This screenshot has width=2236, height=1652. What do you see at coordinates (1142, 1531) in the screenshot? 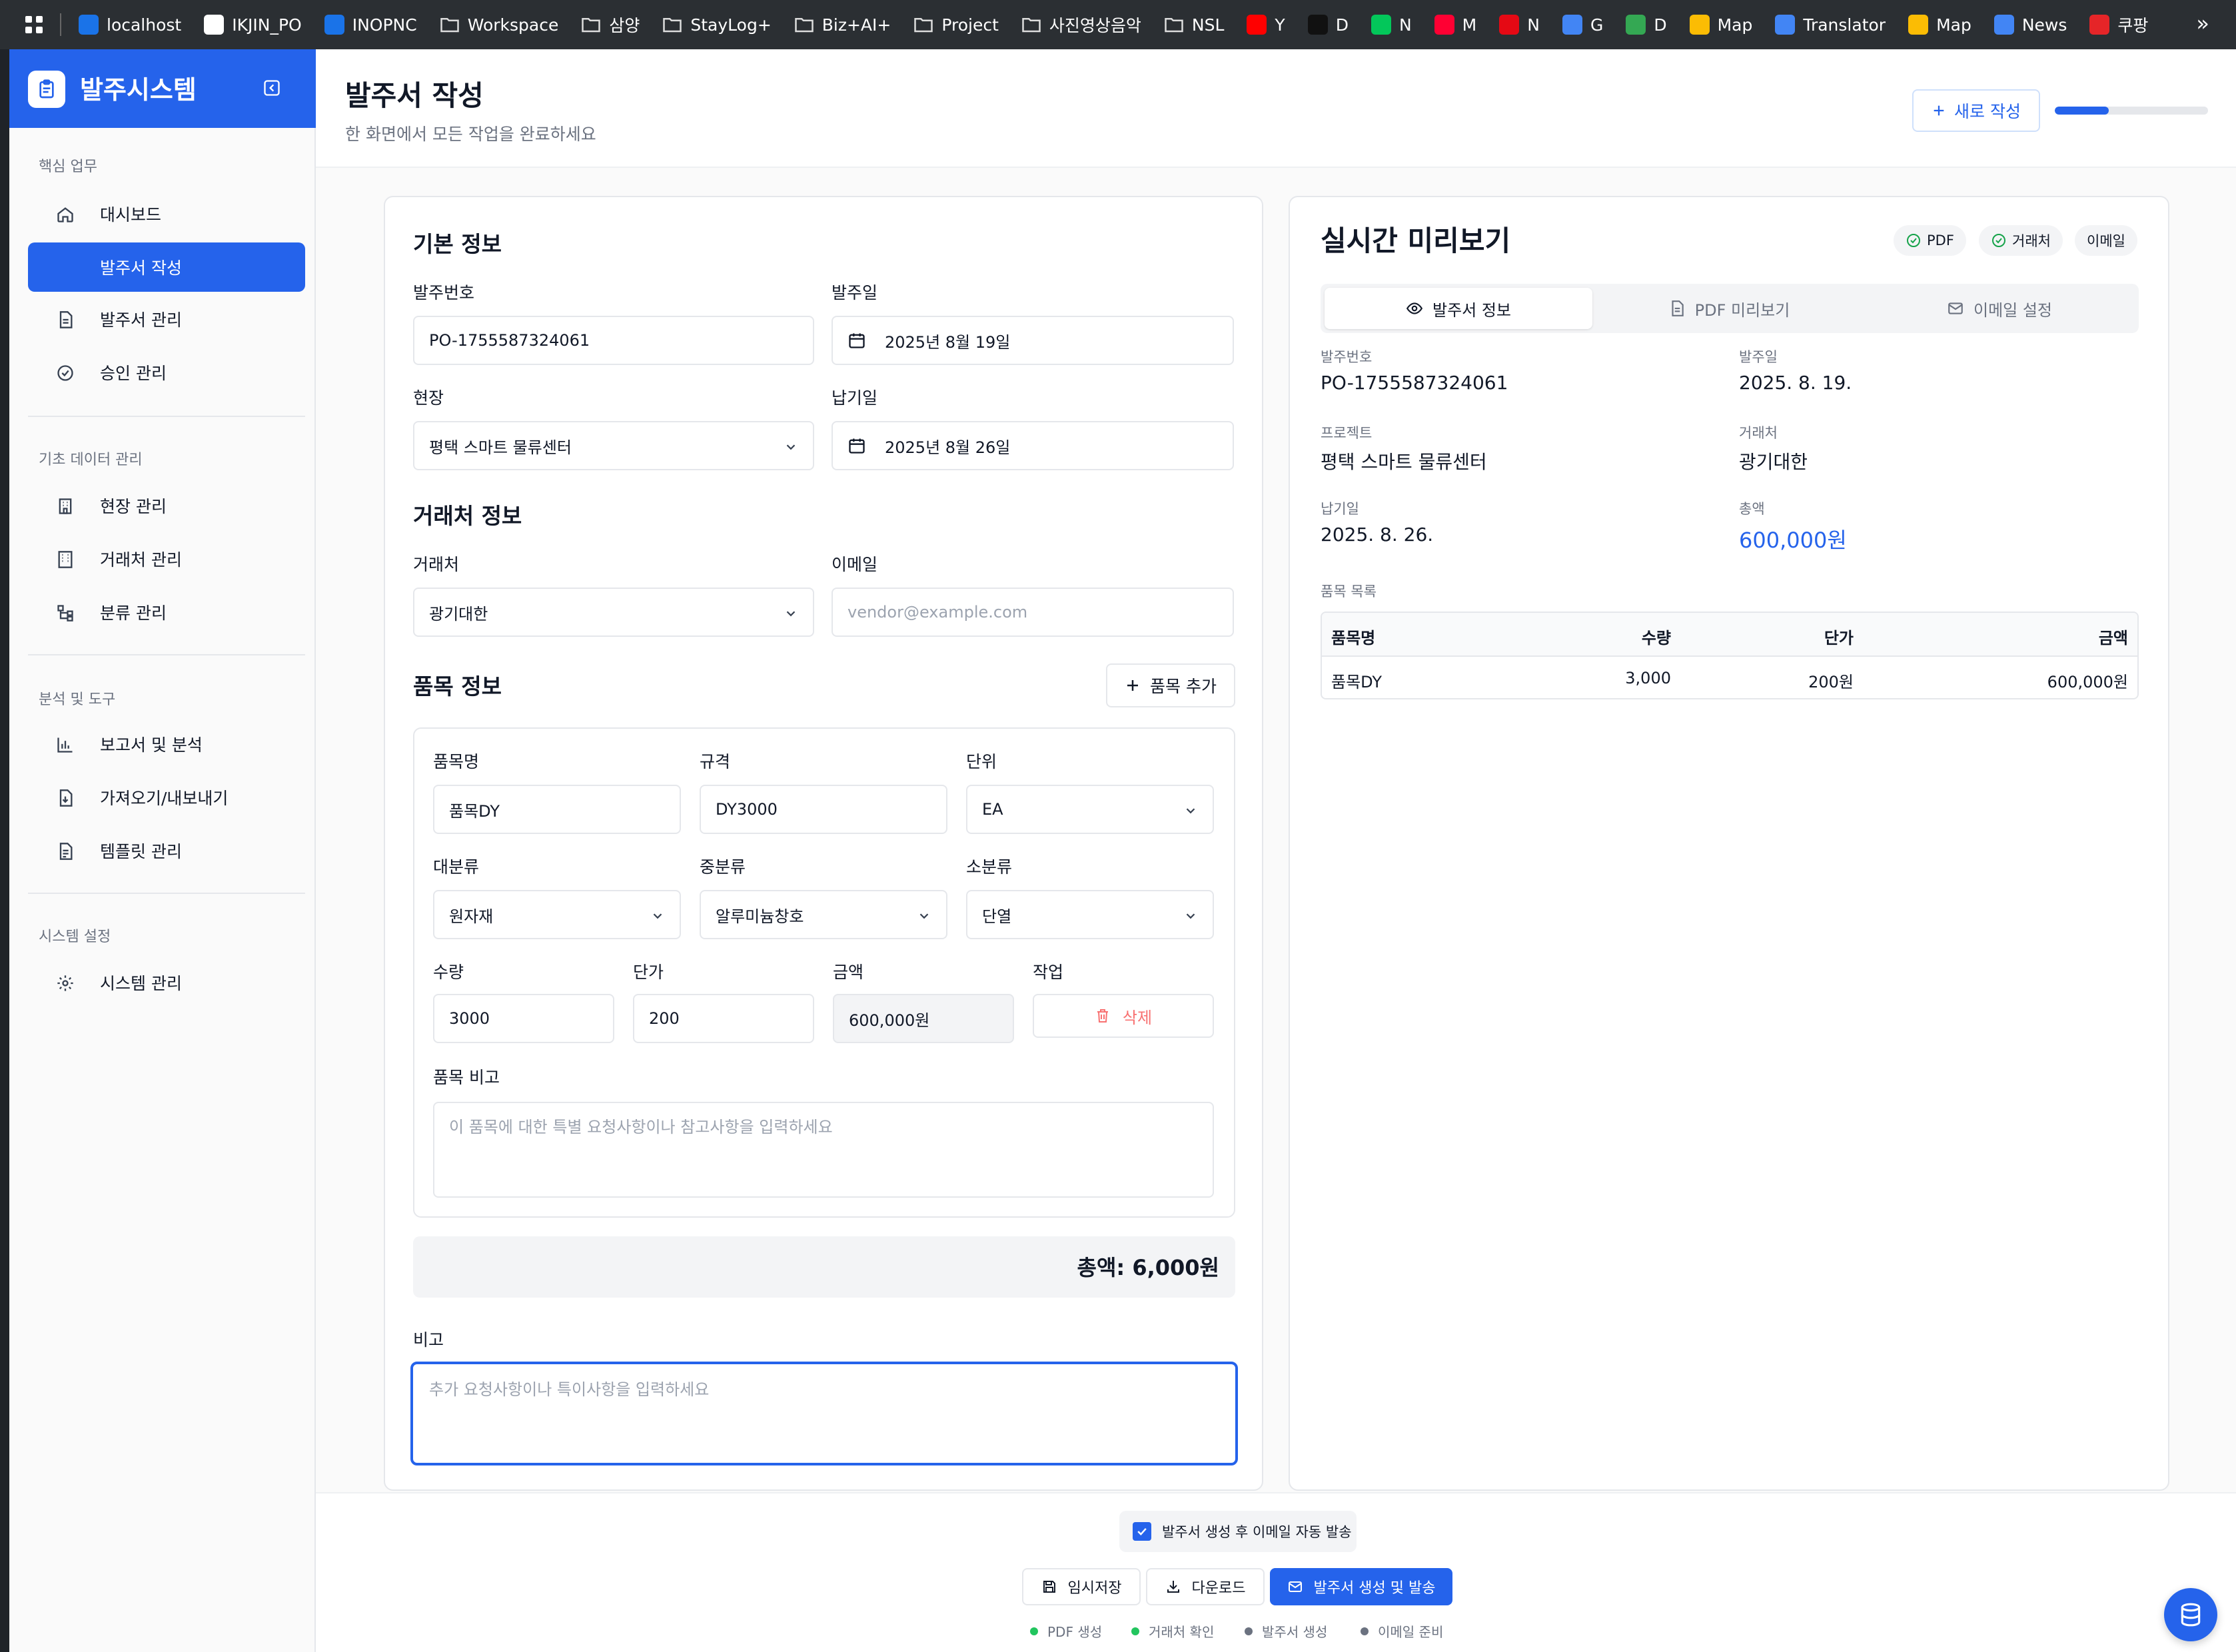
I see `auto-email-checkbox` at bounding box center [1142, 1531].